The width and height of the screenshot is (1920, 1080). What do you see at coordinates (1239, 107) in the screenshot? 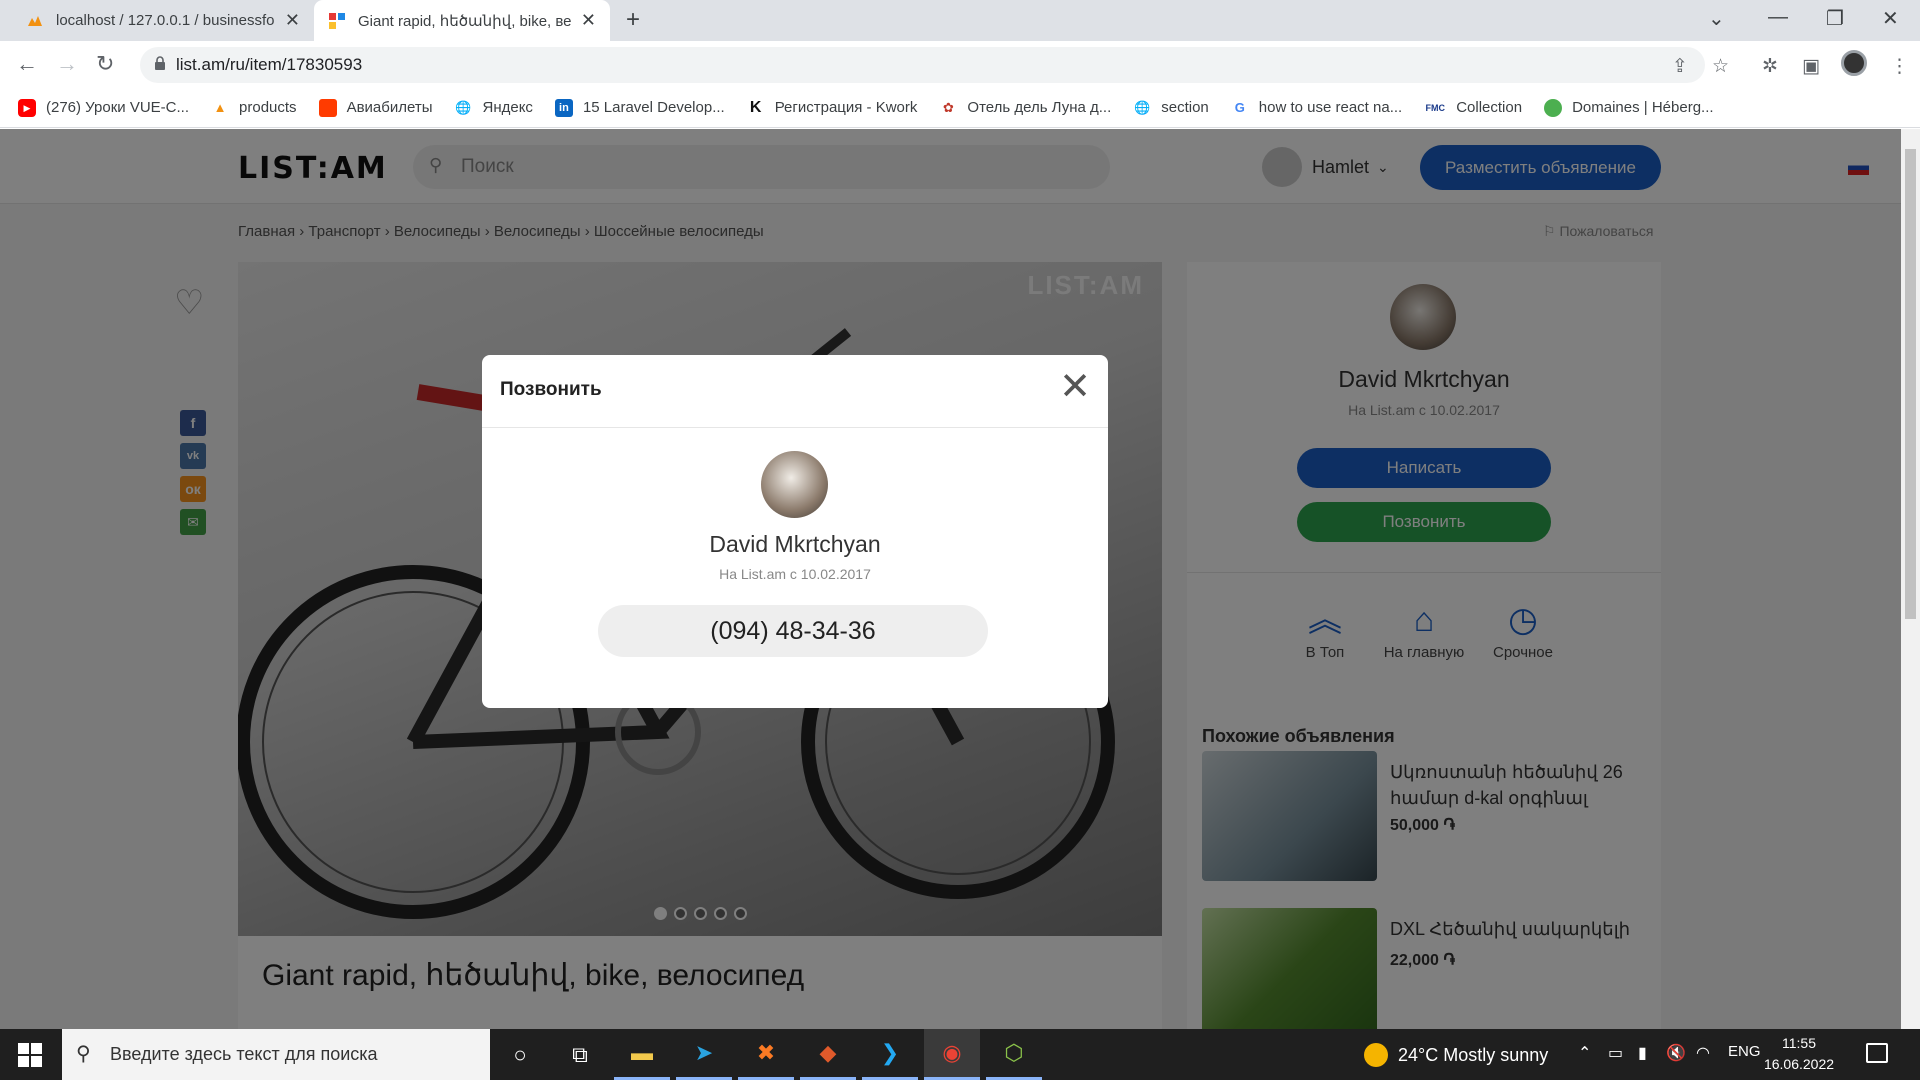
I see `google-icon: G` at bounding box center [1239, 107].